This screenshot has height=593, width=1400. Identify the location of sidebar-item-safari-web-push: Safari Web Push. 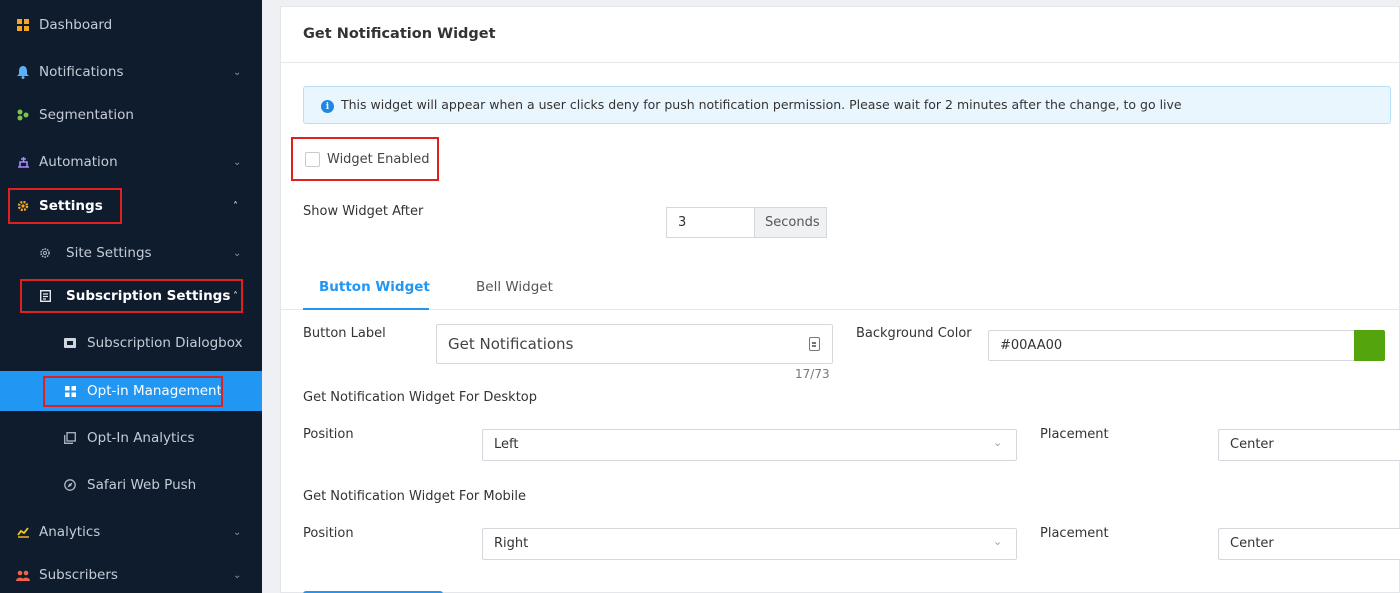
(131, 485).